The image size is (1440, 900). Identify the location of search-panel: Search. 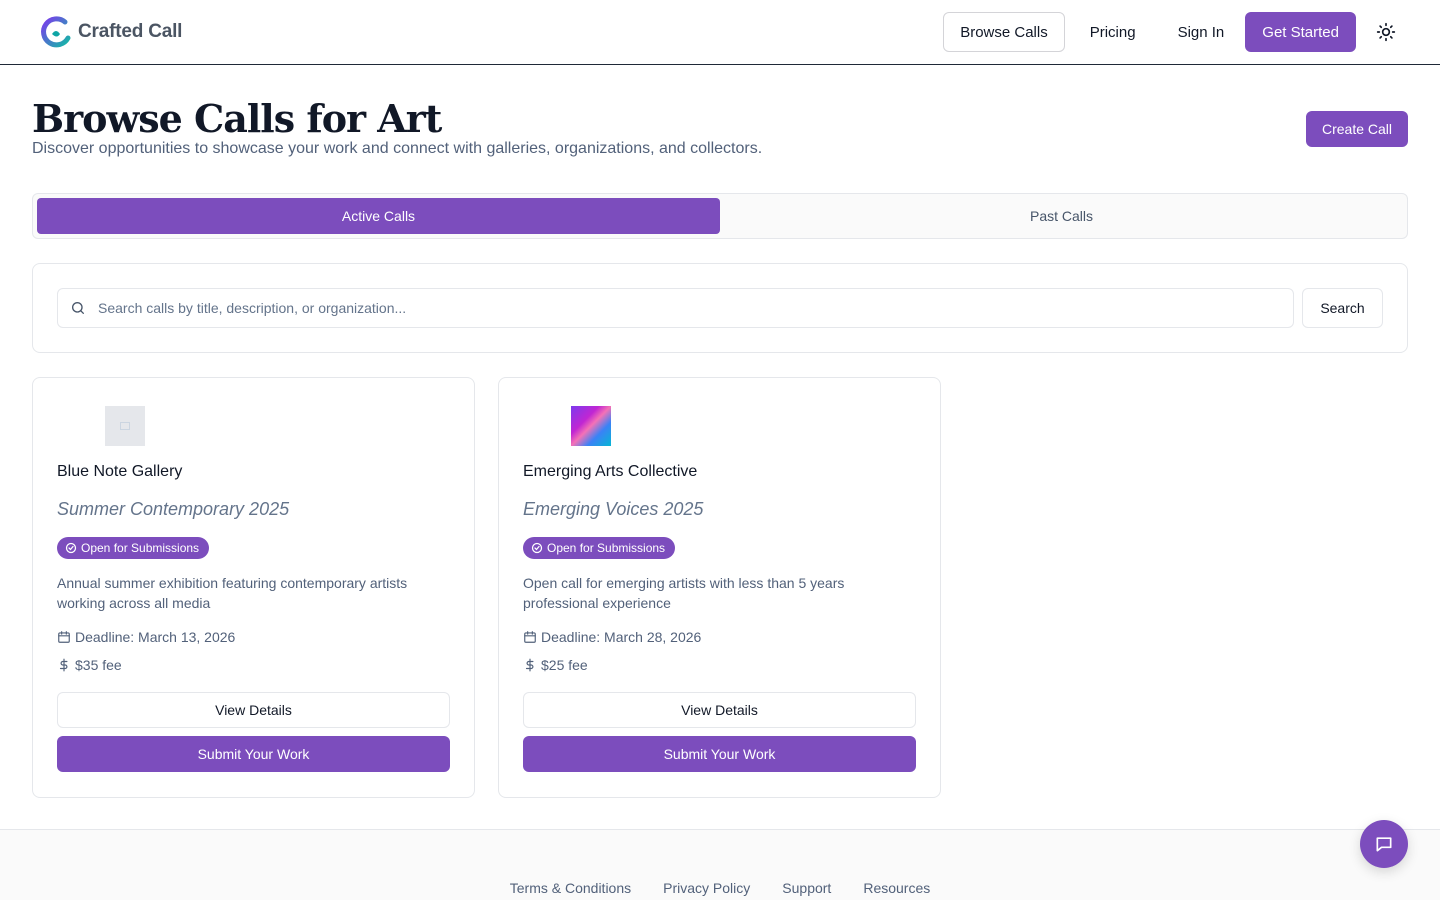
(720, 308).